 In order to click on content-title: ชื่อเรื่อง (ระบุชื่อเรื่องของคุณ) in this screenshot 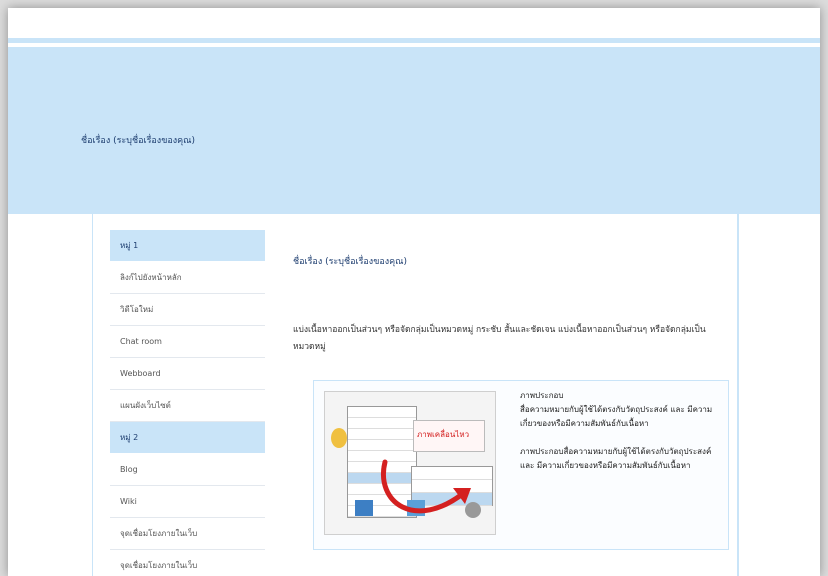, I will do `click(350, 262)`.